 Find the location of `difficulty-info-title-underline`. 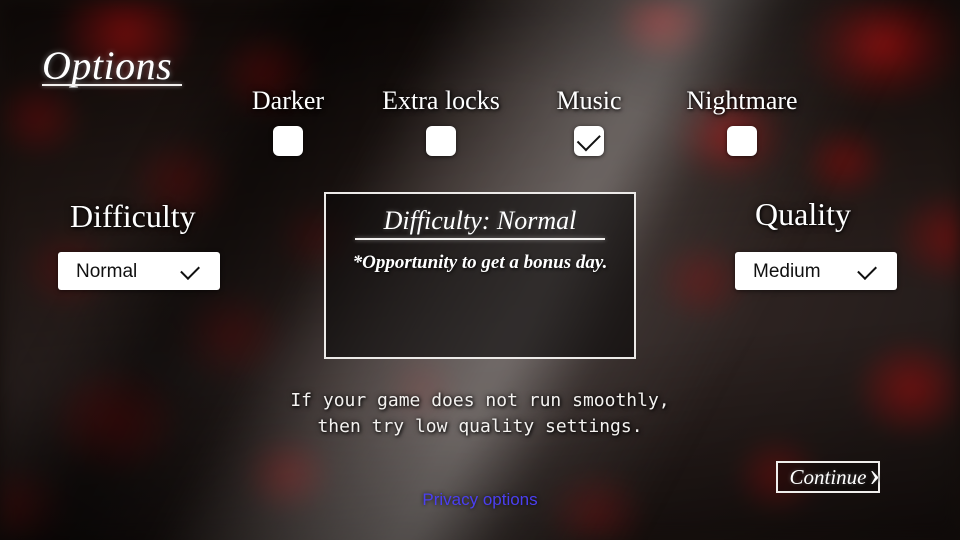

difficulty-info-title-underline is located at coordinates (480, 238).